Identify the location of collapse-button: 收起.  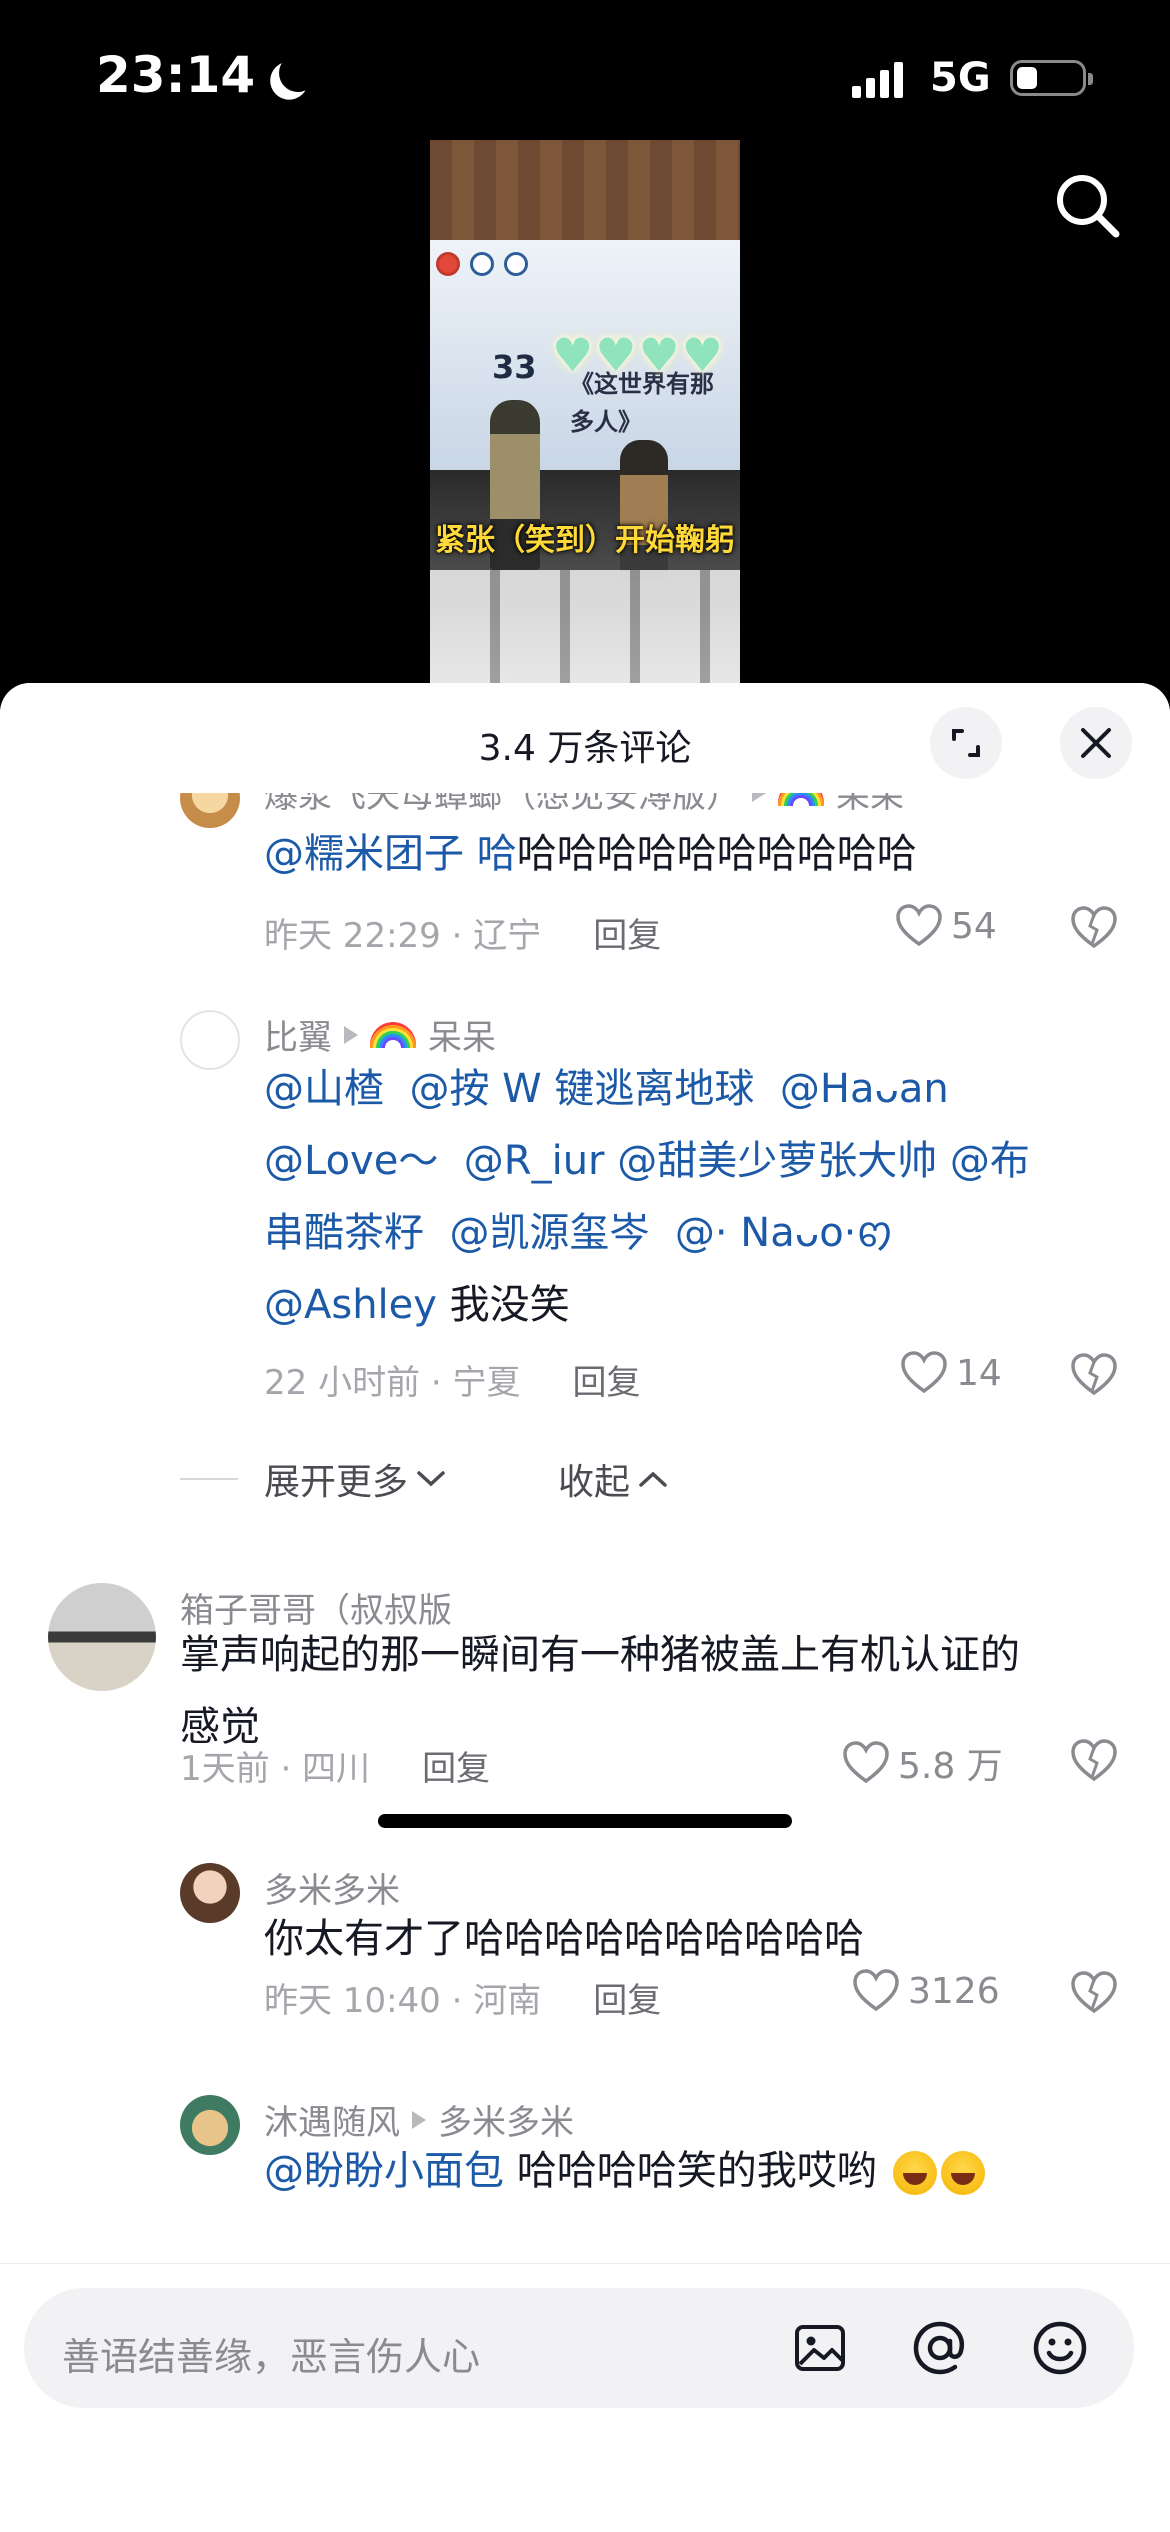
(614, 1479).